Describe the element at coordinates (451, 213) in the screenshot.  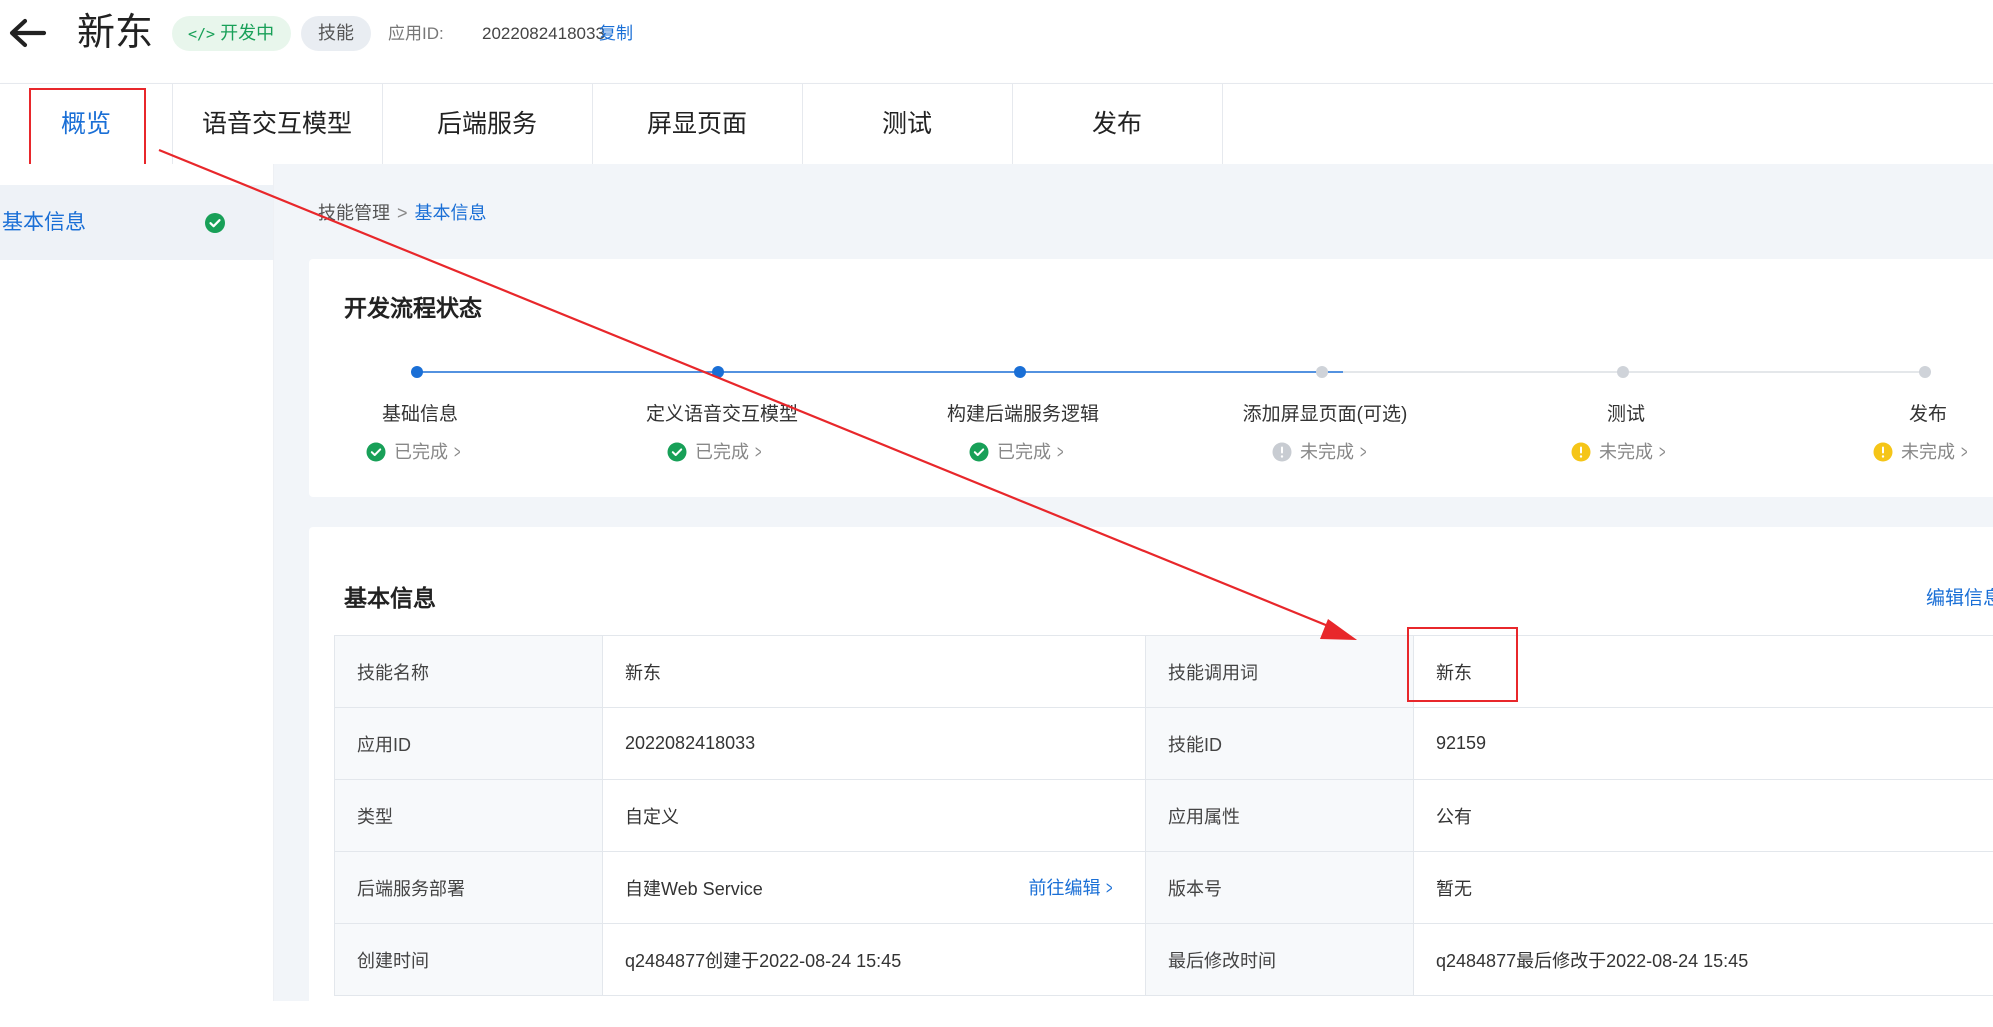
I see `breadcrumb-current: 基本信息` at that location.